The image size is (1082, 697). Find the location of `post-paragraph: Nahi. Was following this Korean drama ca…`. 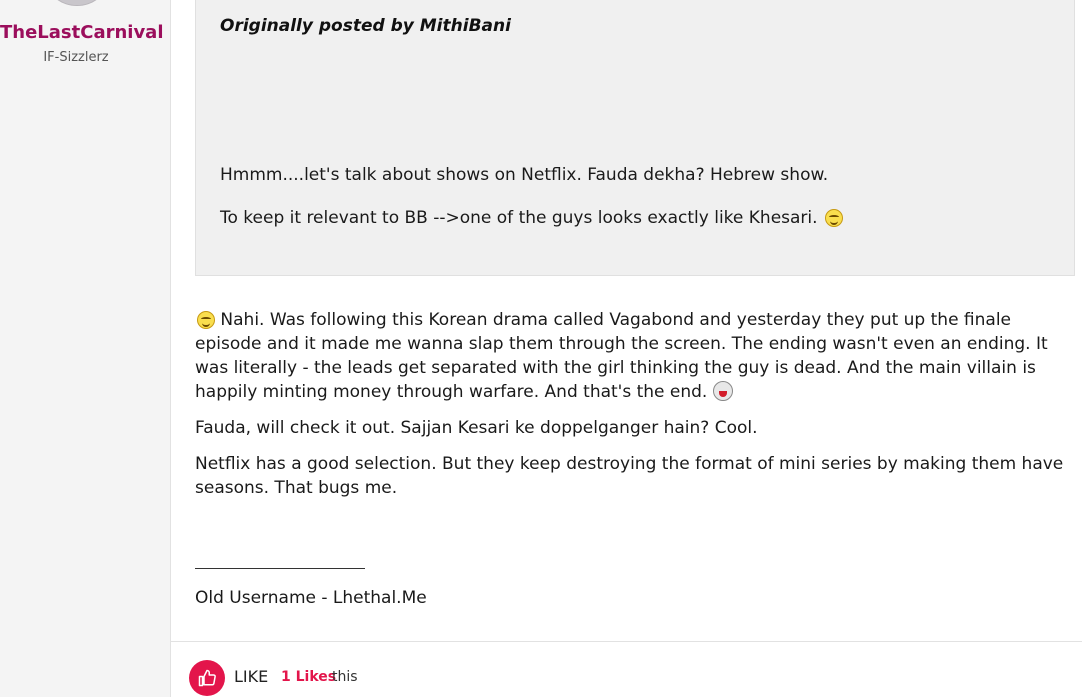

post-paragraph: Nahi. Was following this Korean drama ca… is located at coordinates (621, 356).